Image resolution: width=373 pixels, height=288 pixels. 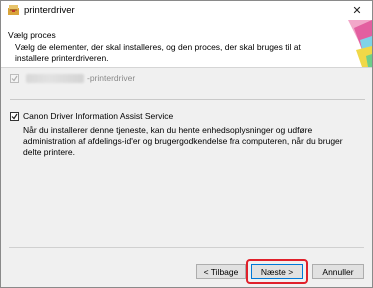 I want to click on app-icon, so click(x=13, y=10).